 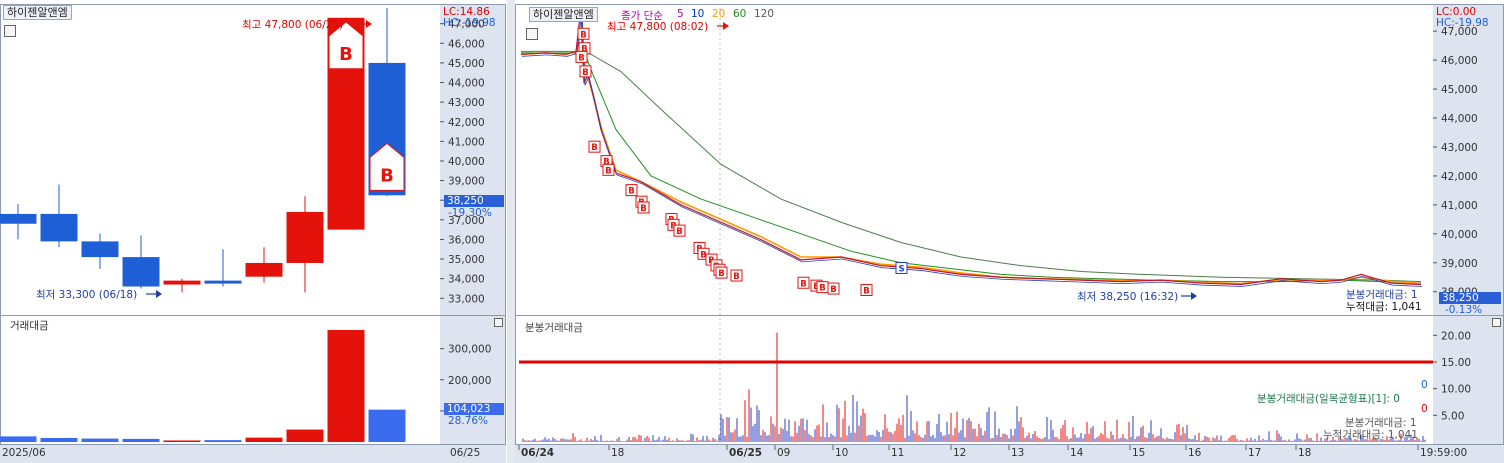 I want to click on right-vol-info-1: 분봉거래대금(일목균형표)[1]: 0, so click(x=1328, y=399).